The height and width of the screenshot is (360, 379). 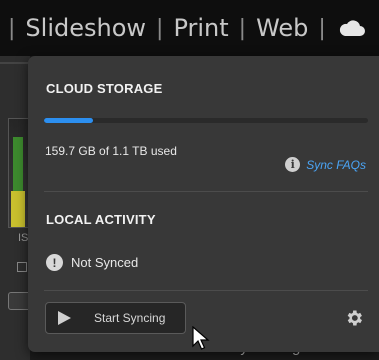 I want to click on sync-faqs-label: Sync FAQs, so click(x=336, y=164).